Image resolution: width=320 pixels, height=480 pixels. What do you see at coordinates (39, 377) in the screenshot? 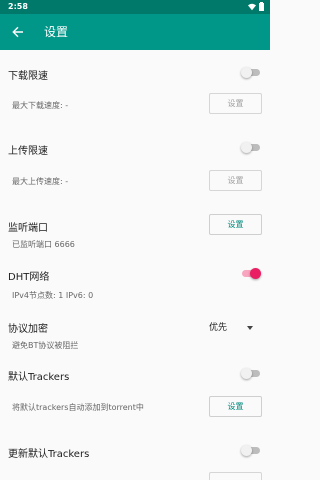
I see `default-trackers-label: 默认Trackers` at bounding box center [39, 377].